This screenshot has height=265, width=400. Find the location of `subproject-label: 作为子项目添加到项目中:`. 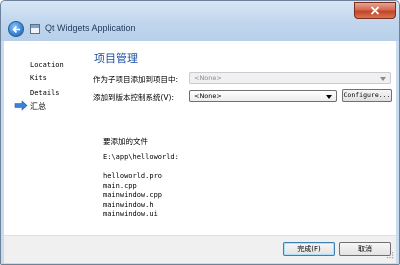

subproject-label: 作为子项目添加到项目中: is located at coordinates (136, 79).